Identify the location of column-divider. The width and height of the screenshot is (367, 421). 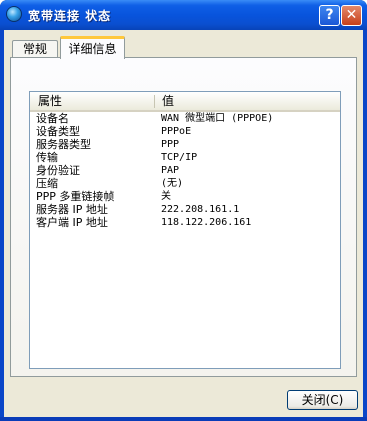
(154, 101).